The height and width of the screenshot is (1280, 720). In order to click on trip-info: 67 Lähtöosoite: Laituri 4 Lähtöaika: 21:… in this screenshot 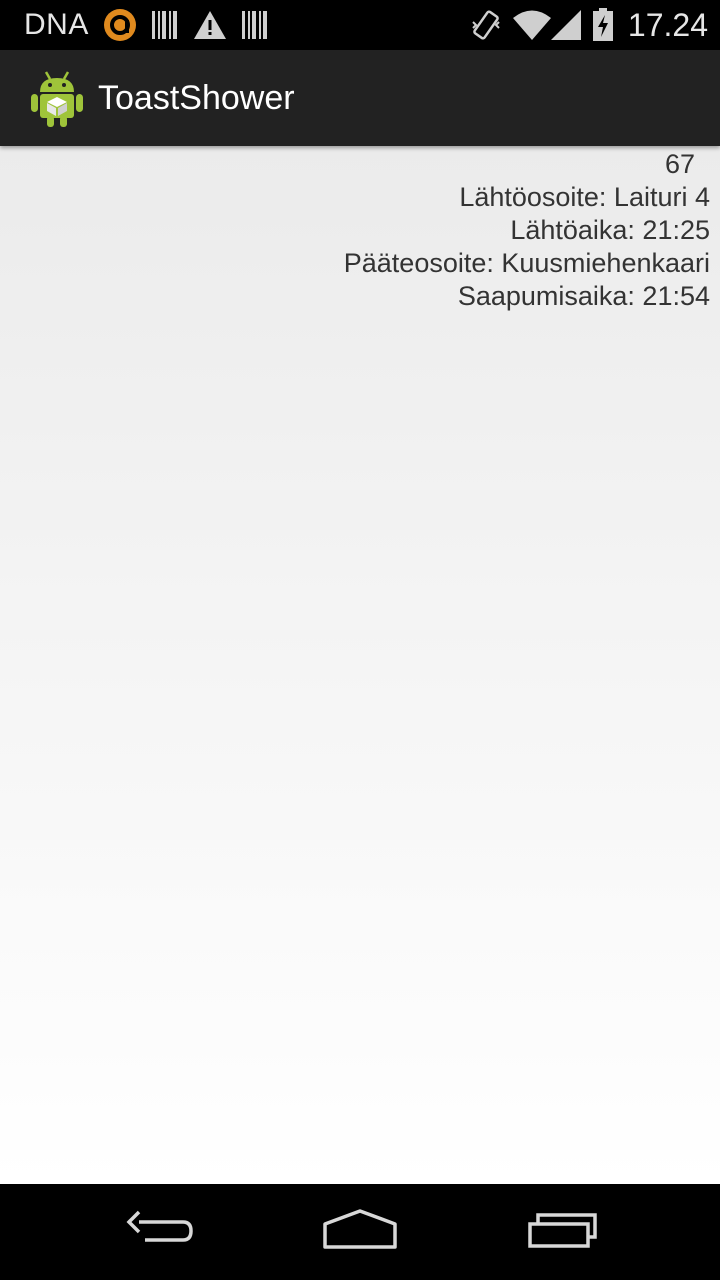, I will do `click(527, 230)`.